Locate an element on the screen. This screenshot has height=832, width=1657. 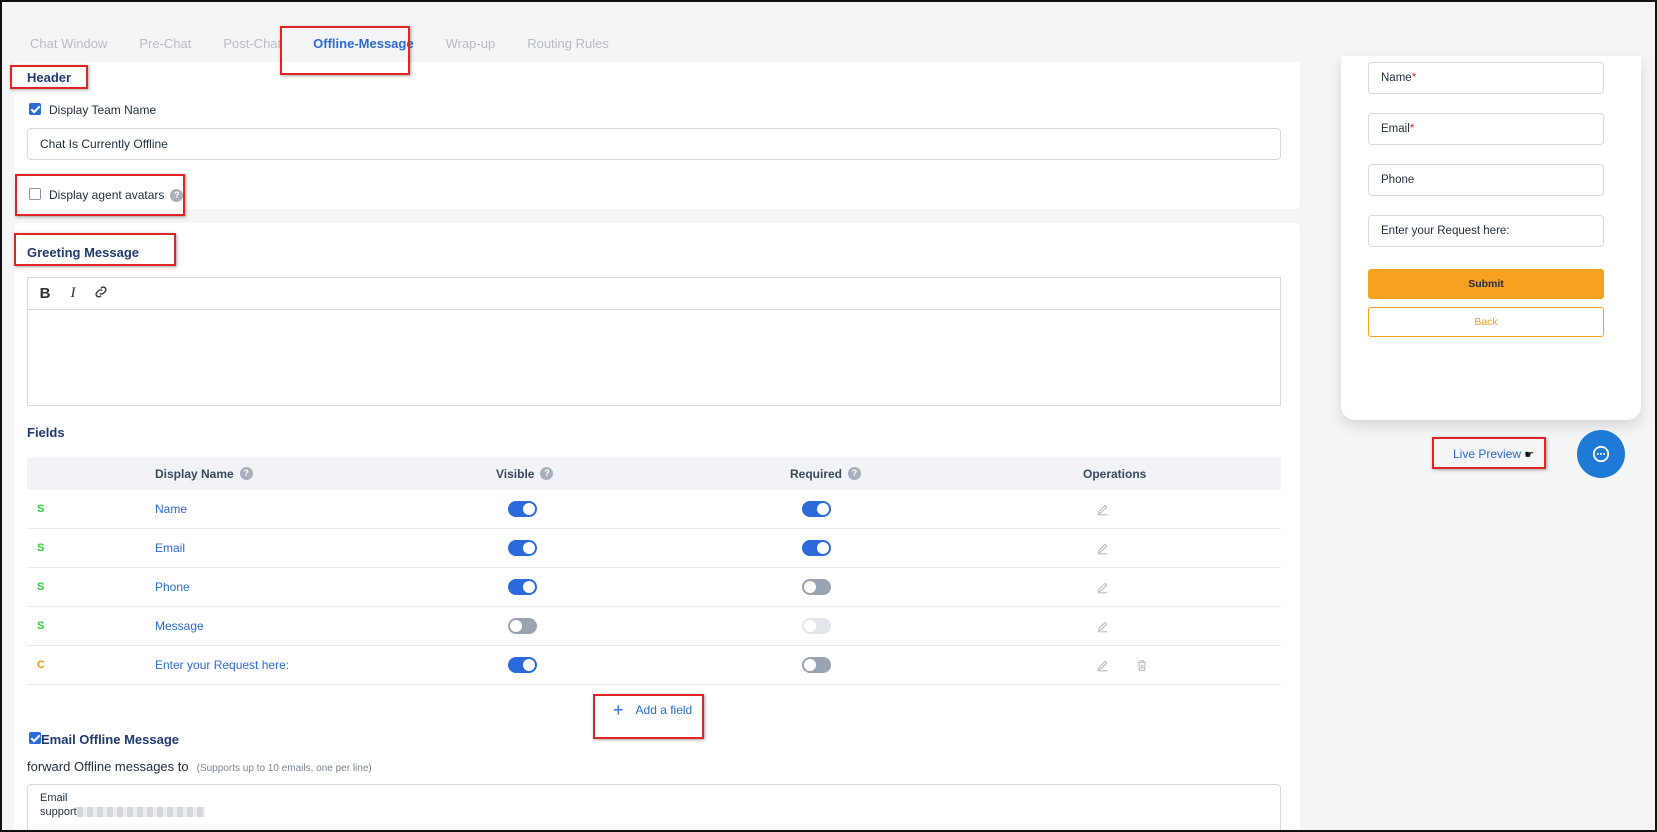
email-offline-checkbox is located at coordinates (35, 738).